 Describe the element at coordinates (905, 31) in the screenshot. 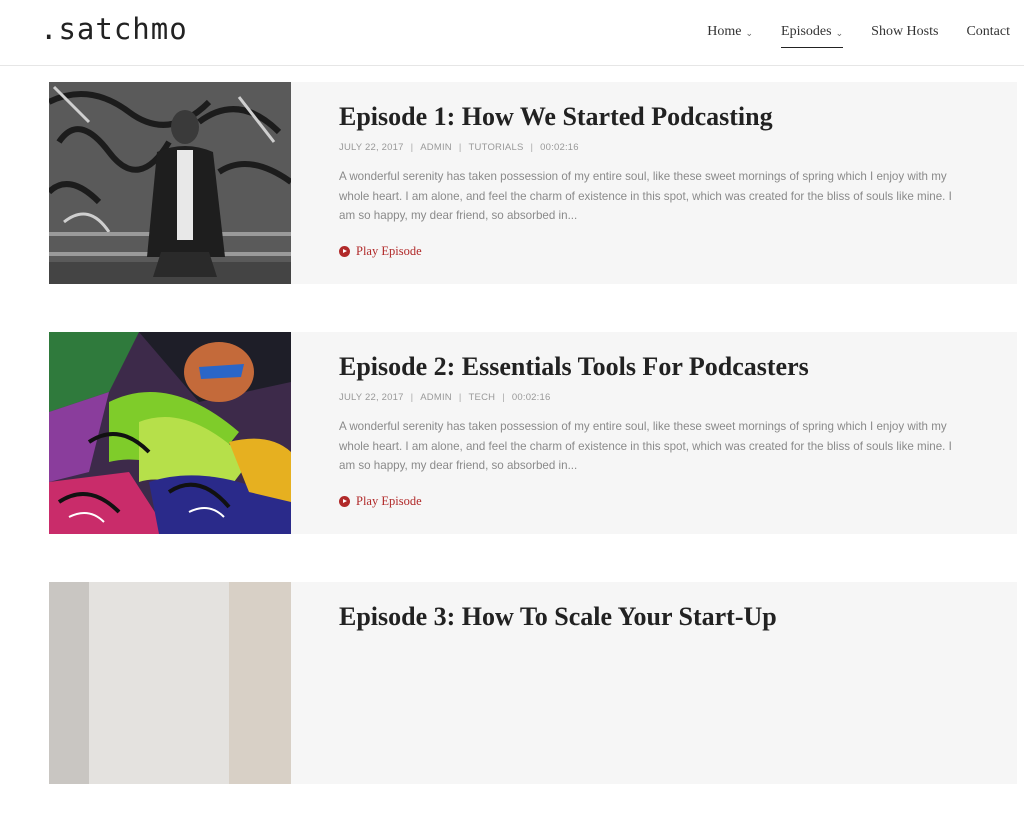

I see `nav-item-label: Show Hosts` at that location.